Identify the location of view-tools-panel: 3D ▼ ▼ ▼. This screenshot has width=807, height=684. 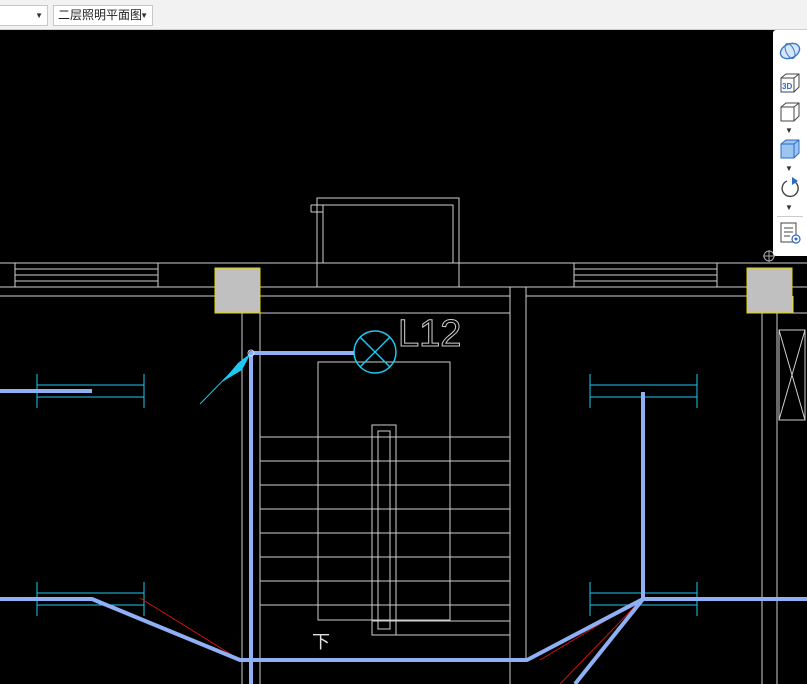
(790, 143).